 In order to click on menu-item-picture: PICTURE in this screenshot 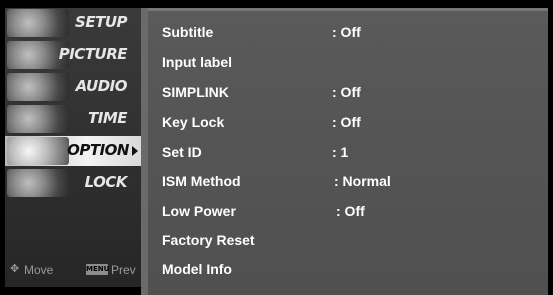, I will do `click(73, 55)`.